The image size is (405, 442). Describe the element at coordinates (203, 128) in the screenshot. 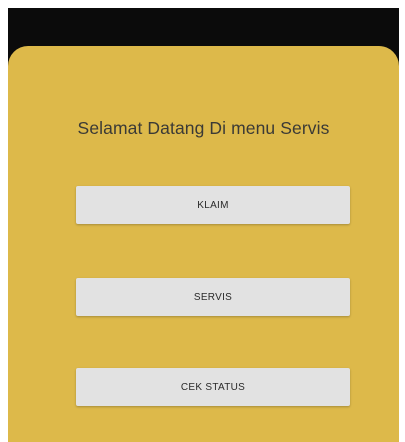

I see `page-title: Selamat Datang Di menu Servis` at that location.